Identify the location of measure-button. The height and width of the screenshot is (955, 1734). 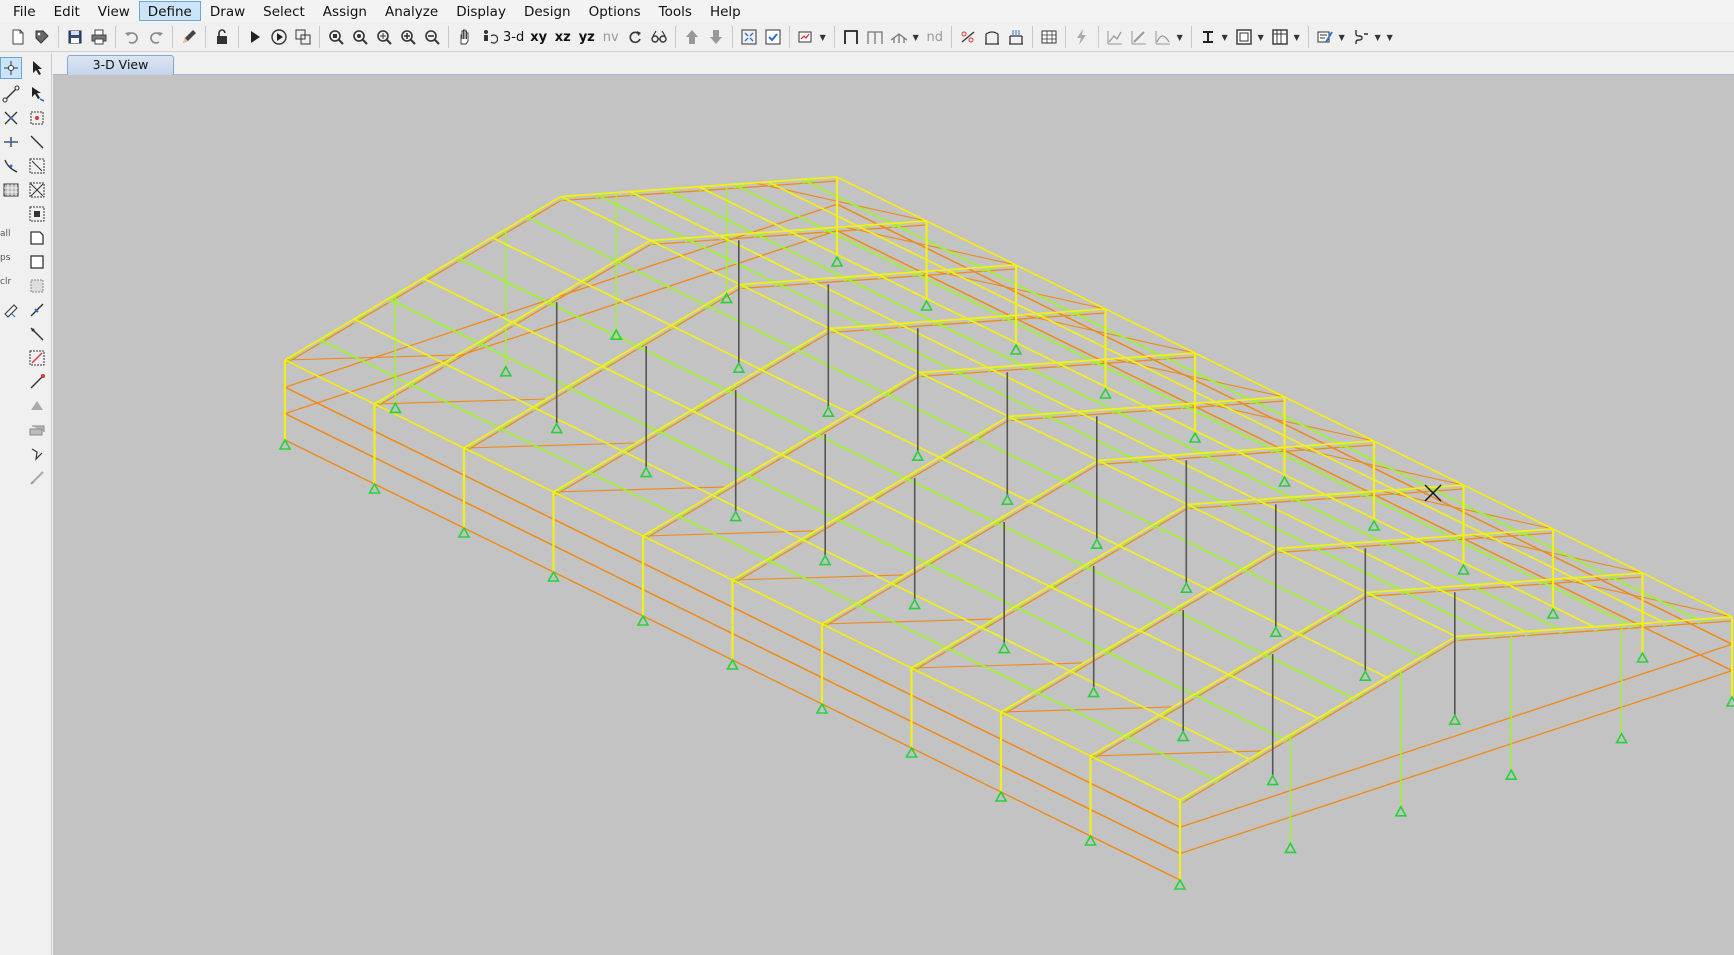
(37, 478).